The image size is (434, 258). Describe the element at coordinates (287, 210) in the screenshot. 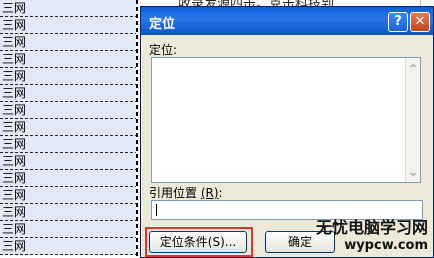

I see `reference-input` at that location.